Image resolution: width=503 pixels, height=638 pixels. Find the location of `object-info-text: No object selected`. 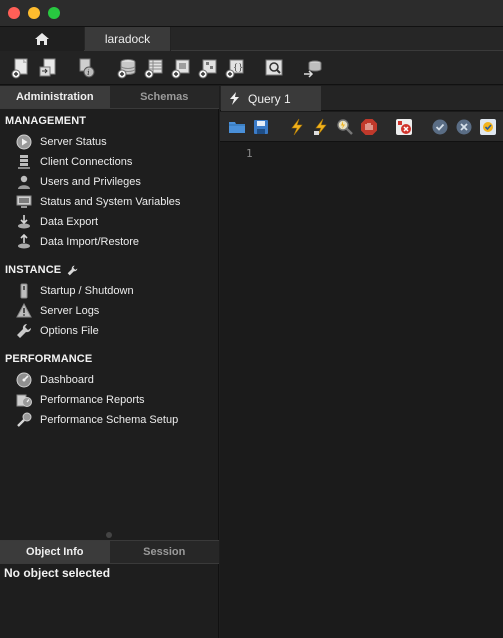

object-info-text: No object selected is located at coordinates (57, 573).